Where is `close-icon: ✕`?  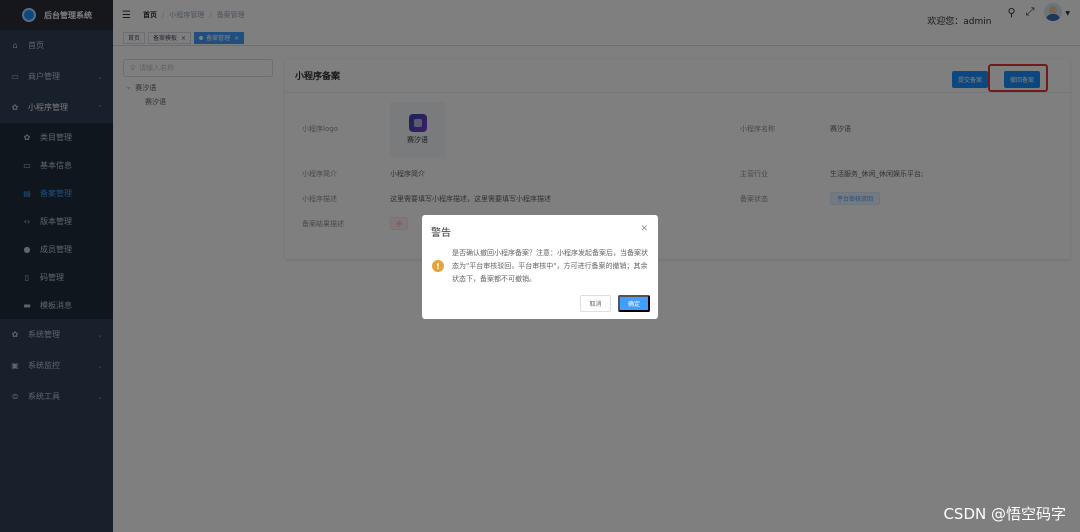
close-icon: ✕ is located at coordinates (644, 229).